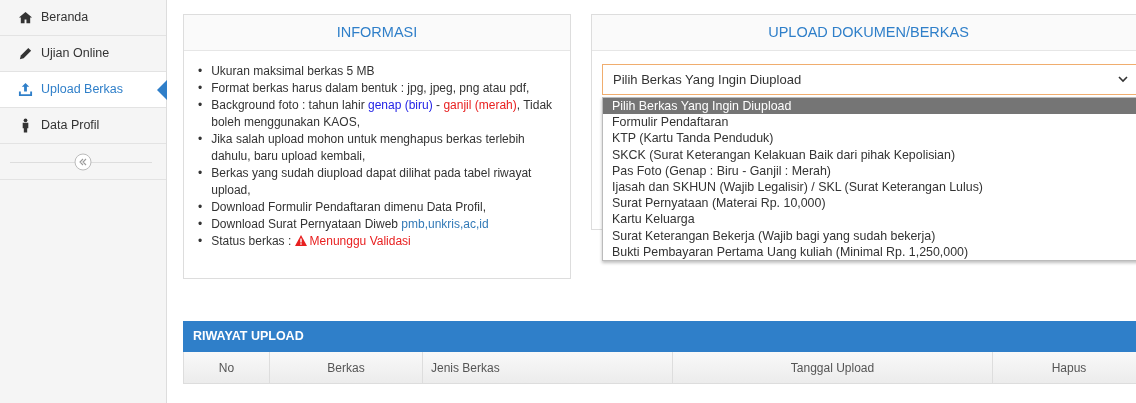 Image resolution: width=1136 pixels, height=403 pixels. I want to click on info-item: Download Surat Pernyataan Diweb pmb,unkris,ac,id, so click(350, 224).